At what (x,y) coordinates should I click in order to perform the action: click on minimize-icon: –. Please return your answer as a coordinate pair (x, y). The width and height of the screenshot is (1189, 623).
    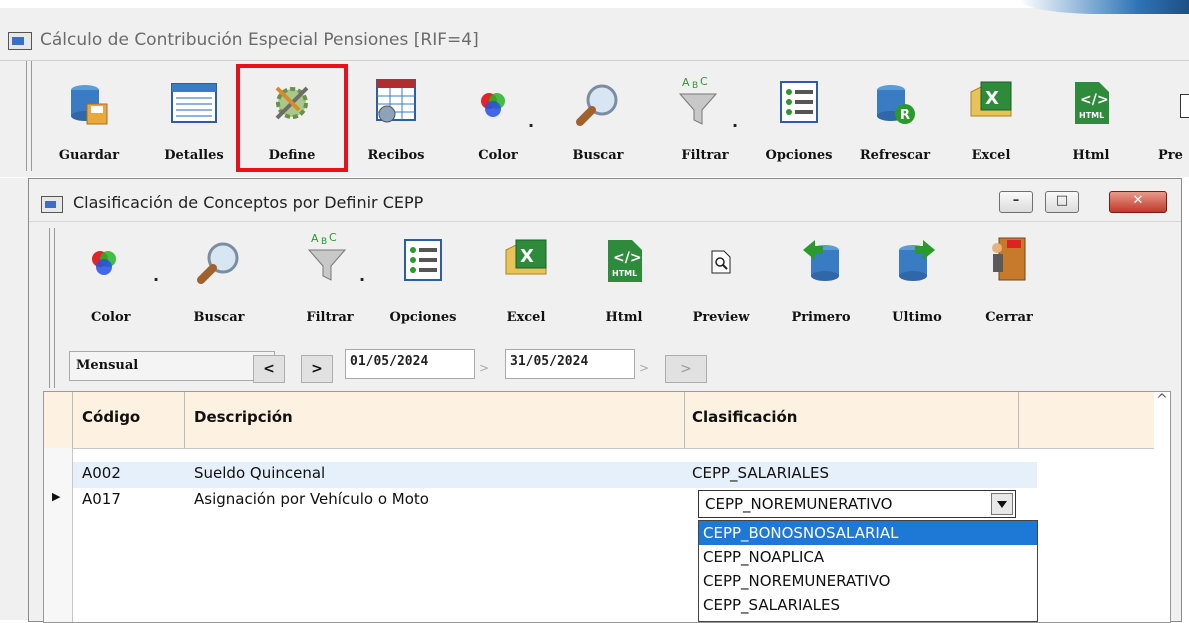
    Looking at the image, I should click on (1016, 200).